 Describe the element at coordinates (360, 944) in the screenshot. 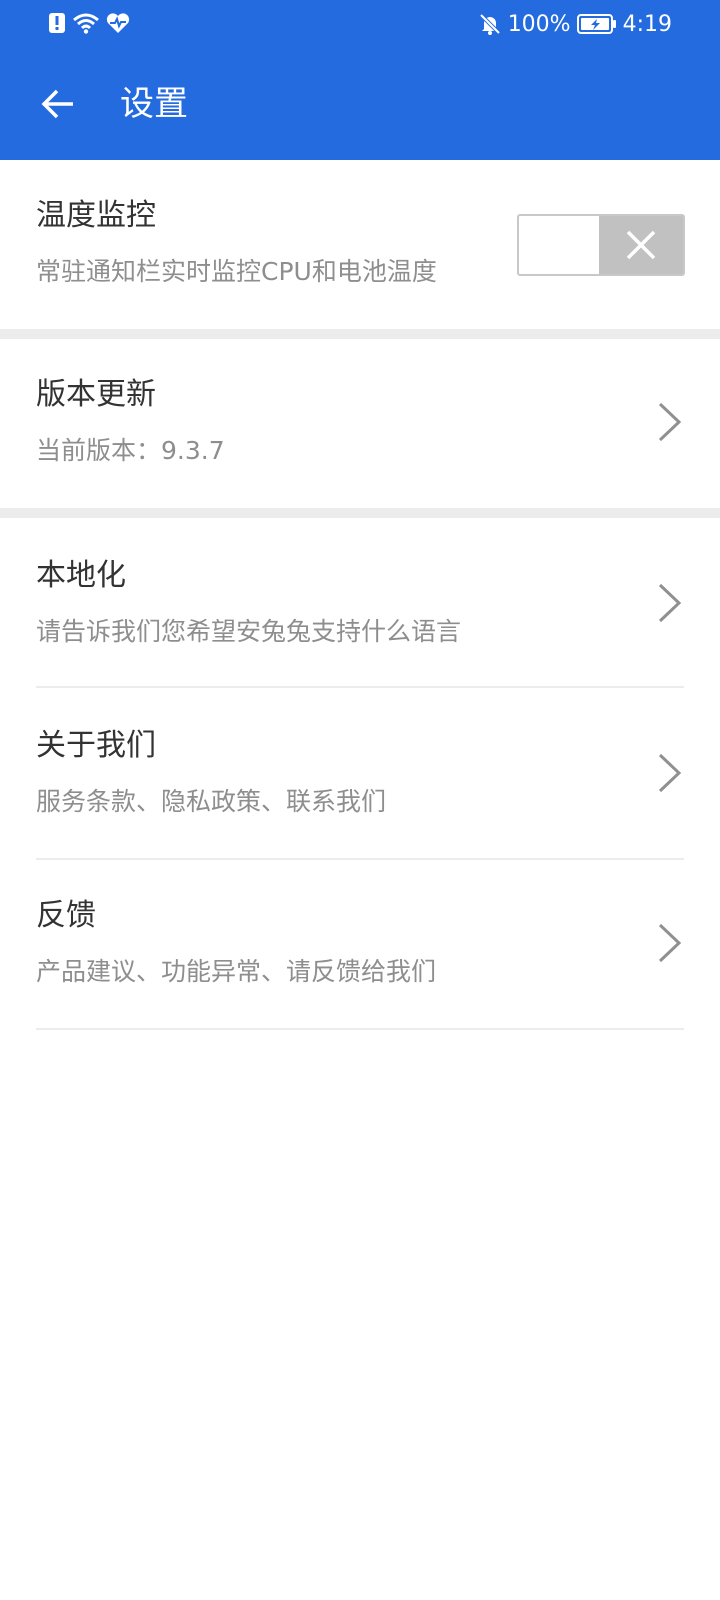

I see `settings-item-feedback: 反馈 产品建议、功能异常、请反馈给我们` at that location.